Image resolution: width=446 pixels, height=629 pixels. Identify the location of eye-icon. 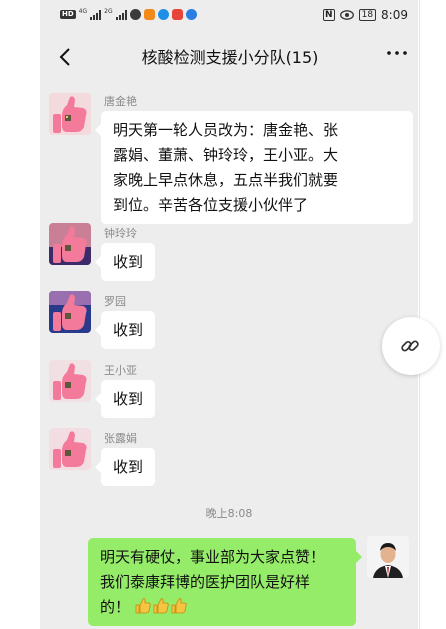
(346, 15).